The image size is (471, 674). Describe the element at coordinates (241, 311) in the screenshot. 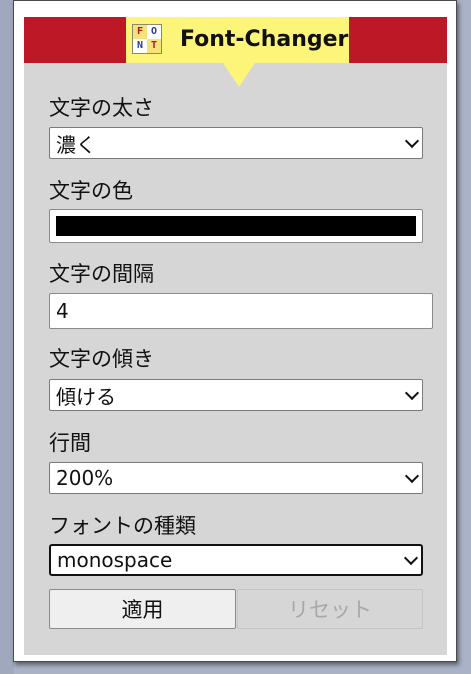

I see `letter-spacing-input: 4` at that location.